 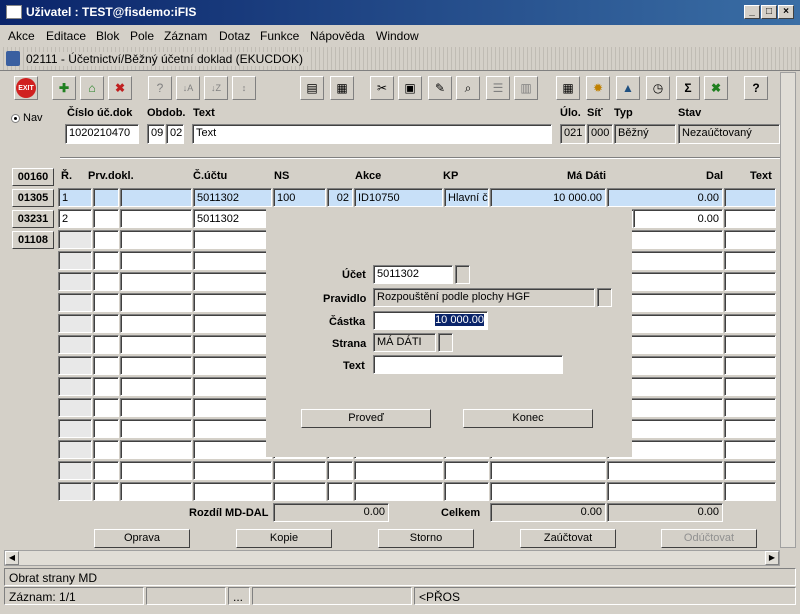 What do you see at coordinates (382, 88) in the screenshot?
I see `cut-button: ✂` at bounding box center [382, 88].